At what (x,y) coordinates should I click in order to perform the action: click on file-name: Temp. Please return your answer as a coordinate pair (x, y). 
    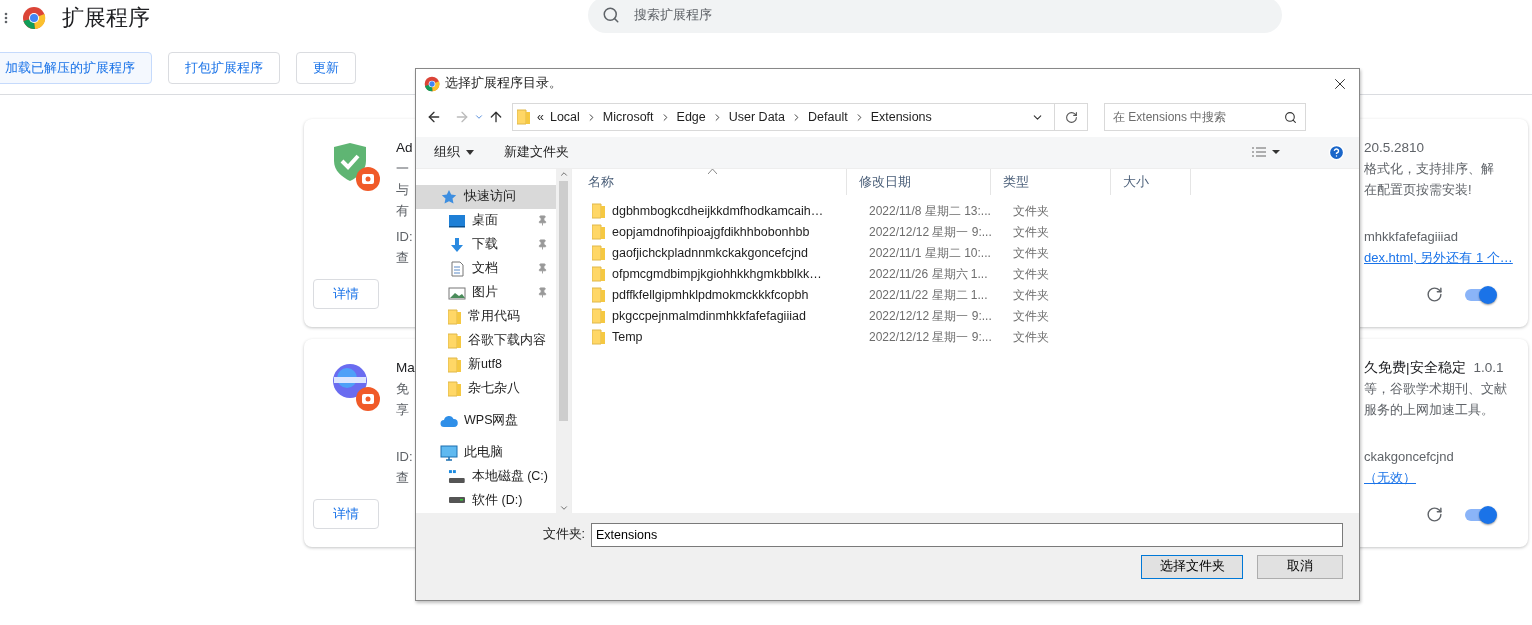
    Looking at the image, I should click on (727, 337).